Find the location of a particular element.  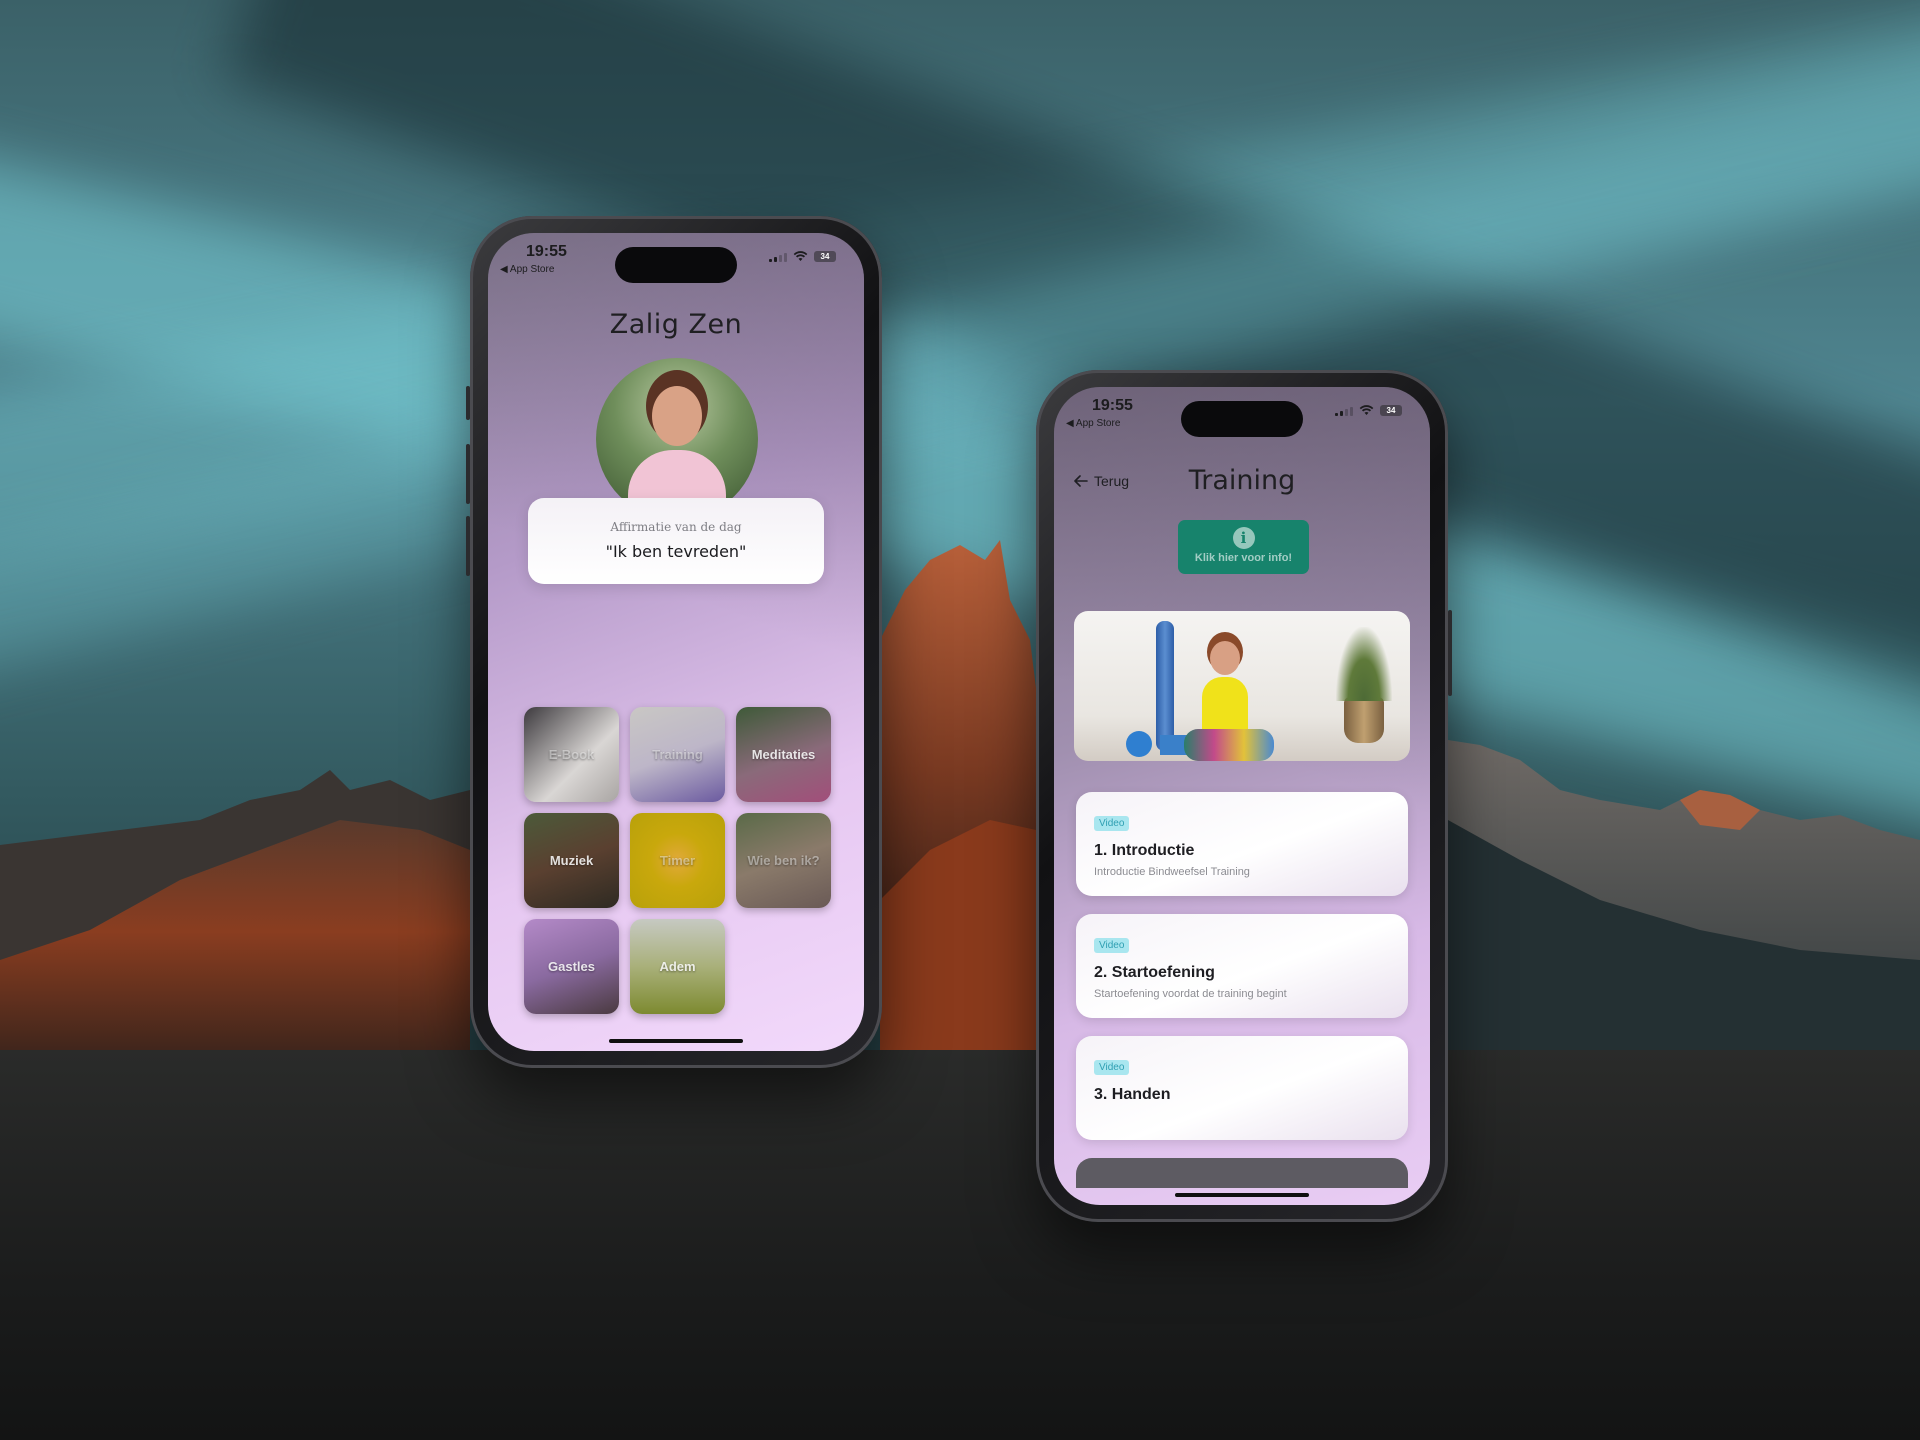

training-hero-image is located at coordinates (1242, 686).